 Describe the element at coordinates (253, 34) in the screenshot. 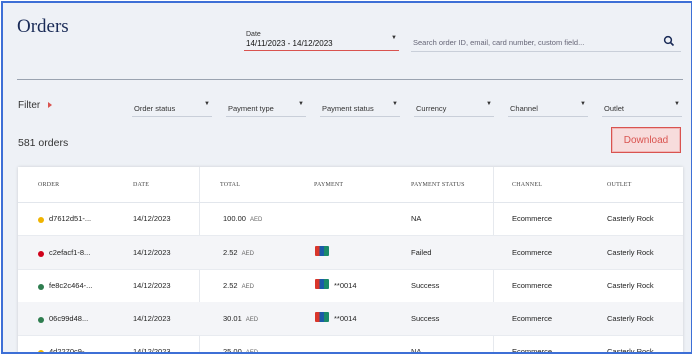

I see `date-label: Date` at that location.